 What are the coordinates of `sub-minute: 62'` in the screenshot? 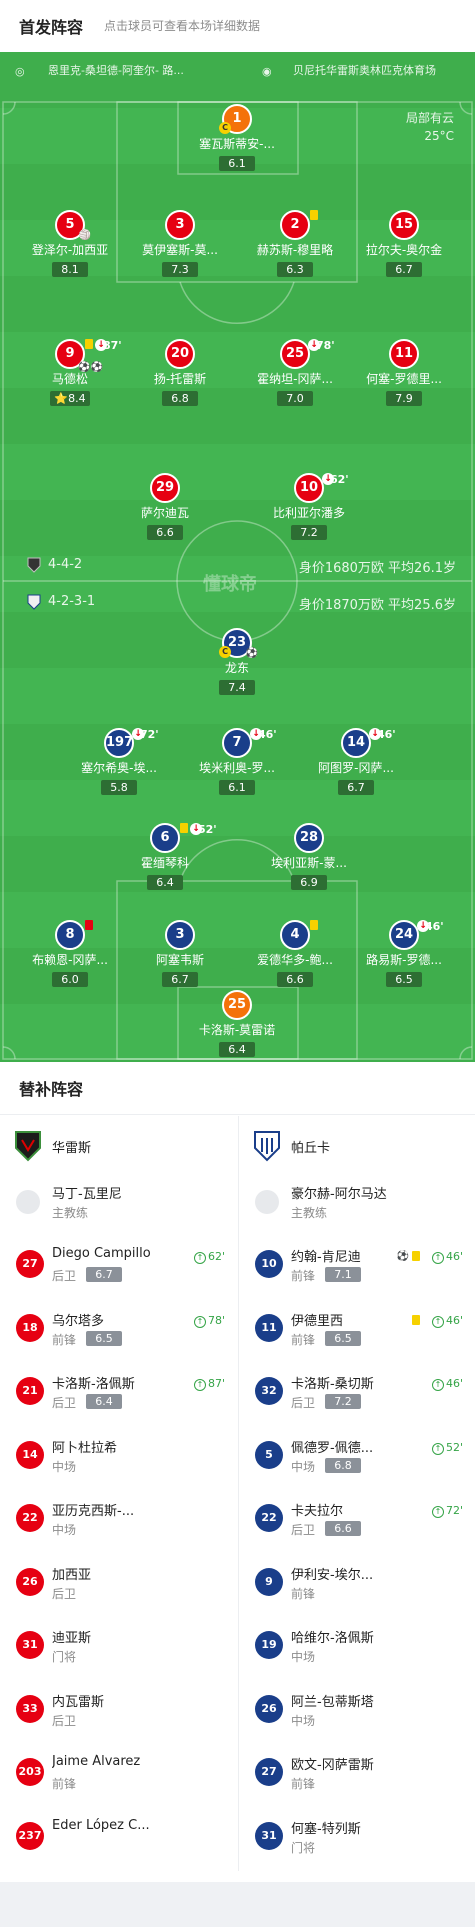 It's located at (339, 479).